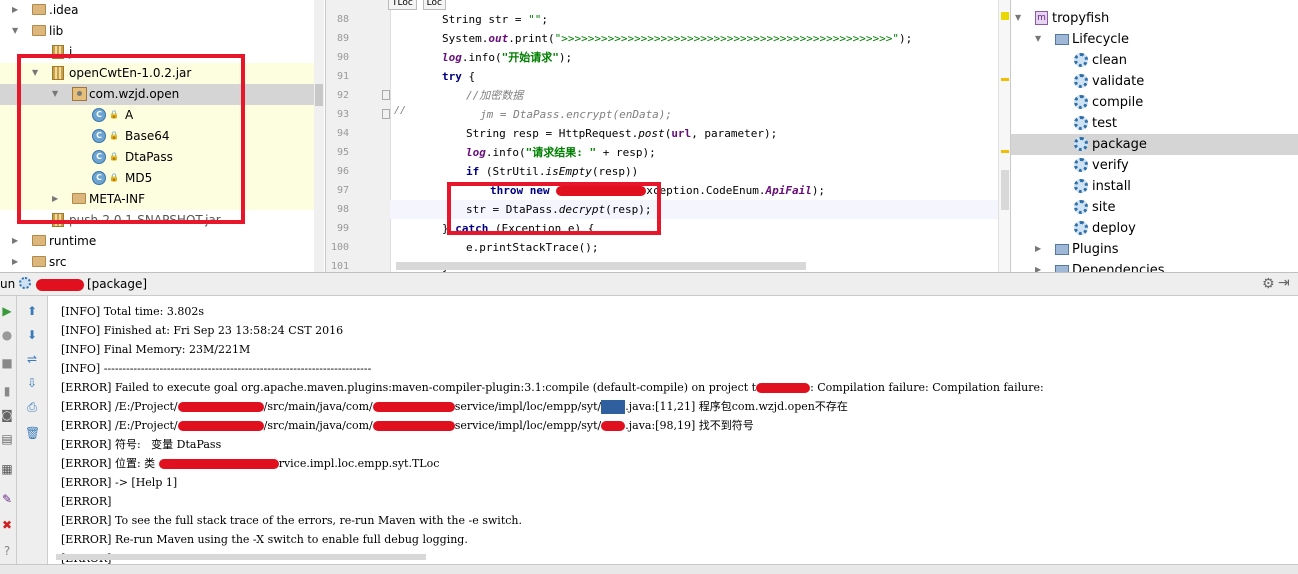 The image size is (1298, 574). I want to click on goal-label: validate, so click(1118, 81).